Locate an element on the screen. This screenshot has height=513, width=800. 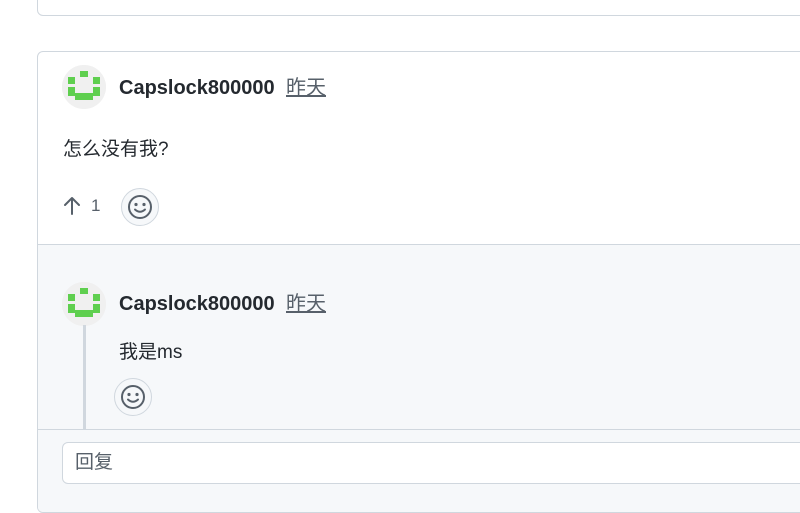
previous-comment-card is located at coordinates (418, 8).